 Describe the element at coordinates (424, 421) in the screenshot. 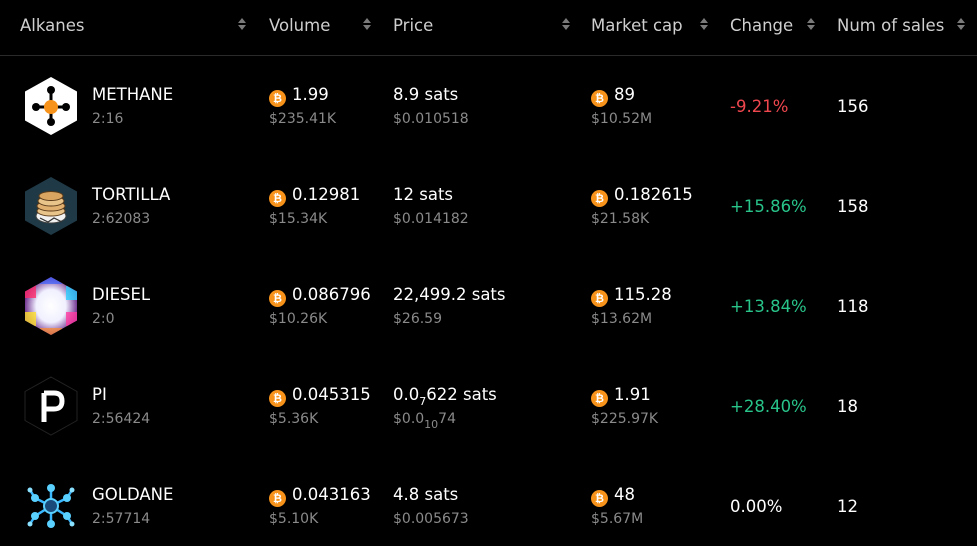

I see `price-usd: $0.01074` at that location.